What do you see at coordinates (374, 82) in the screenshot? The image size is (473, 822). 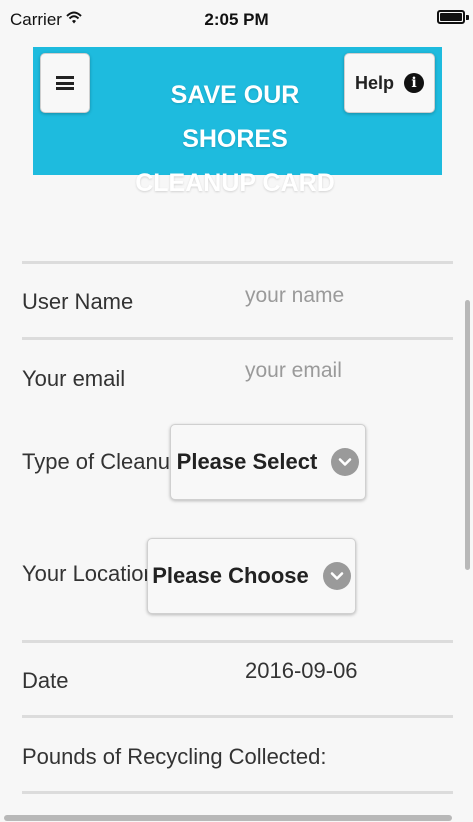 I see `help-label: Help` at bounding box center [374, 82].